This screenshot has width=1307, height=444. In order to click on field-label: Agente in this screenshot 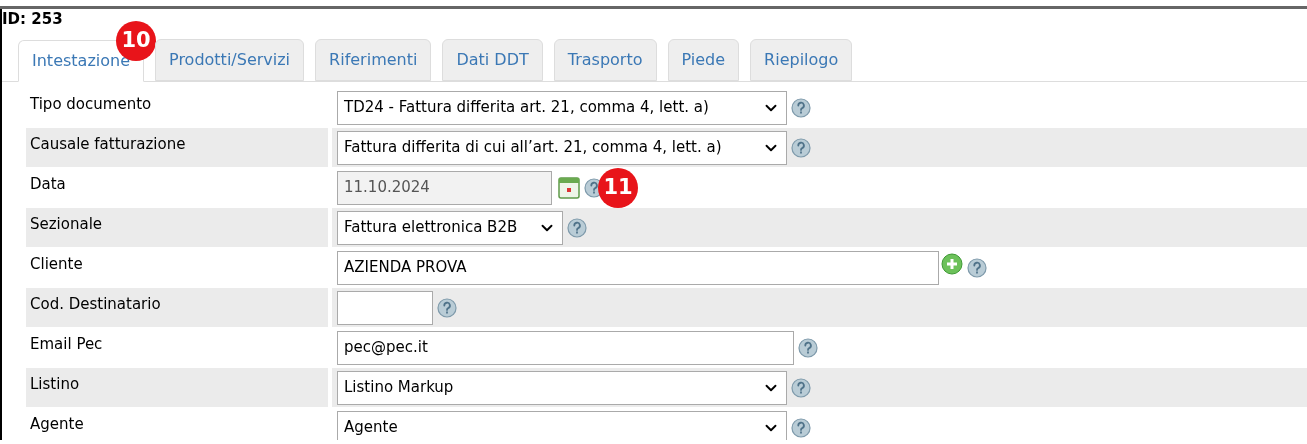, I will do `click(57, 424)`.